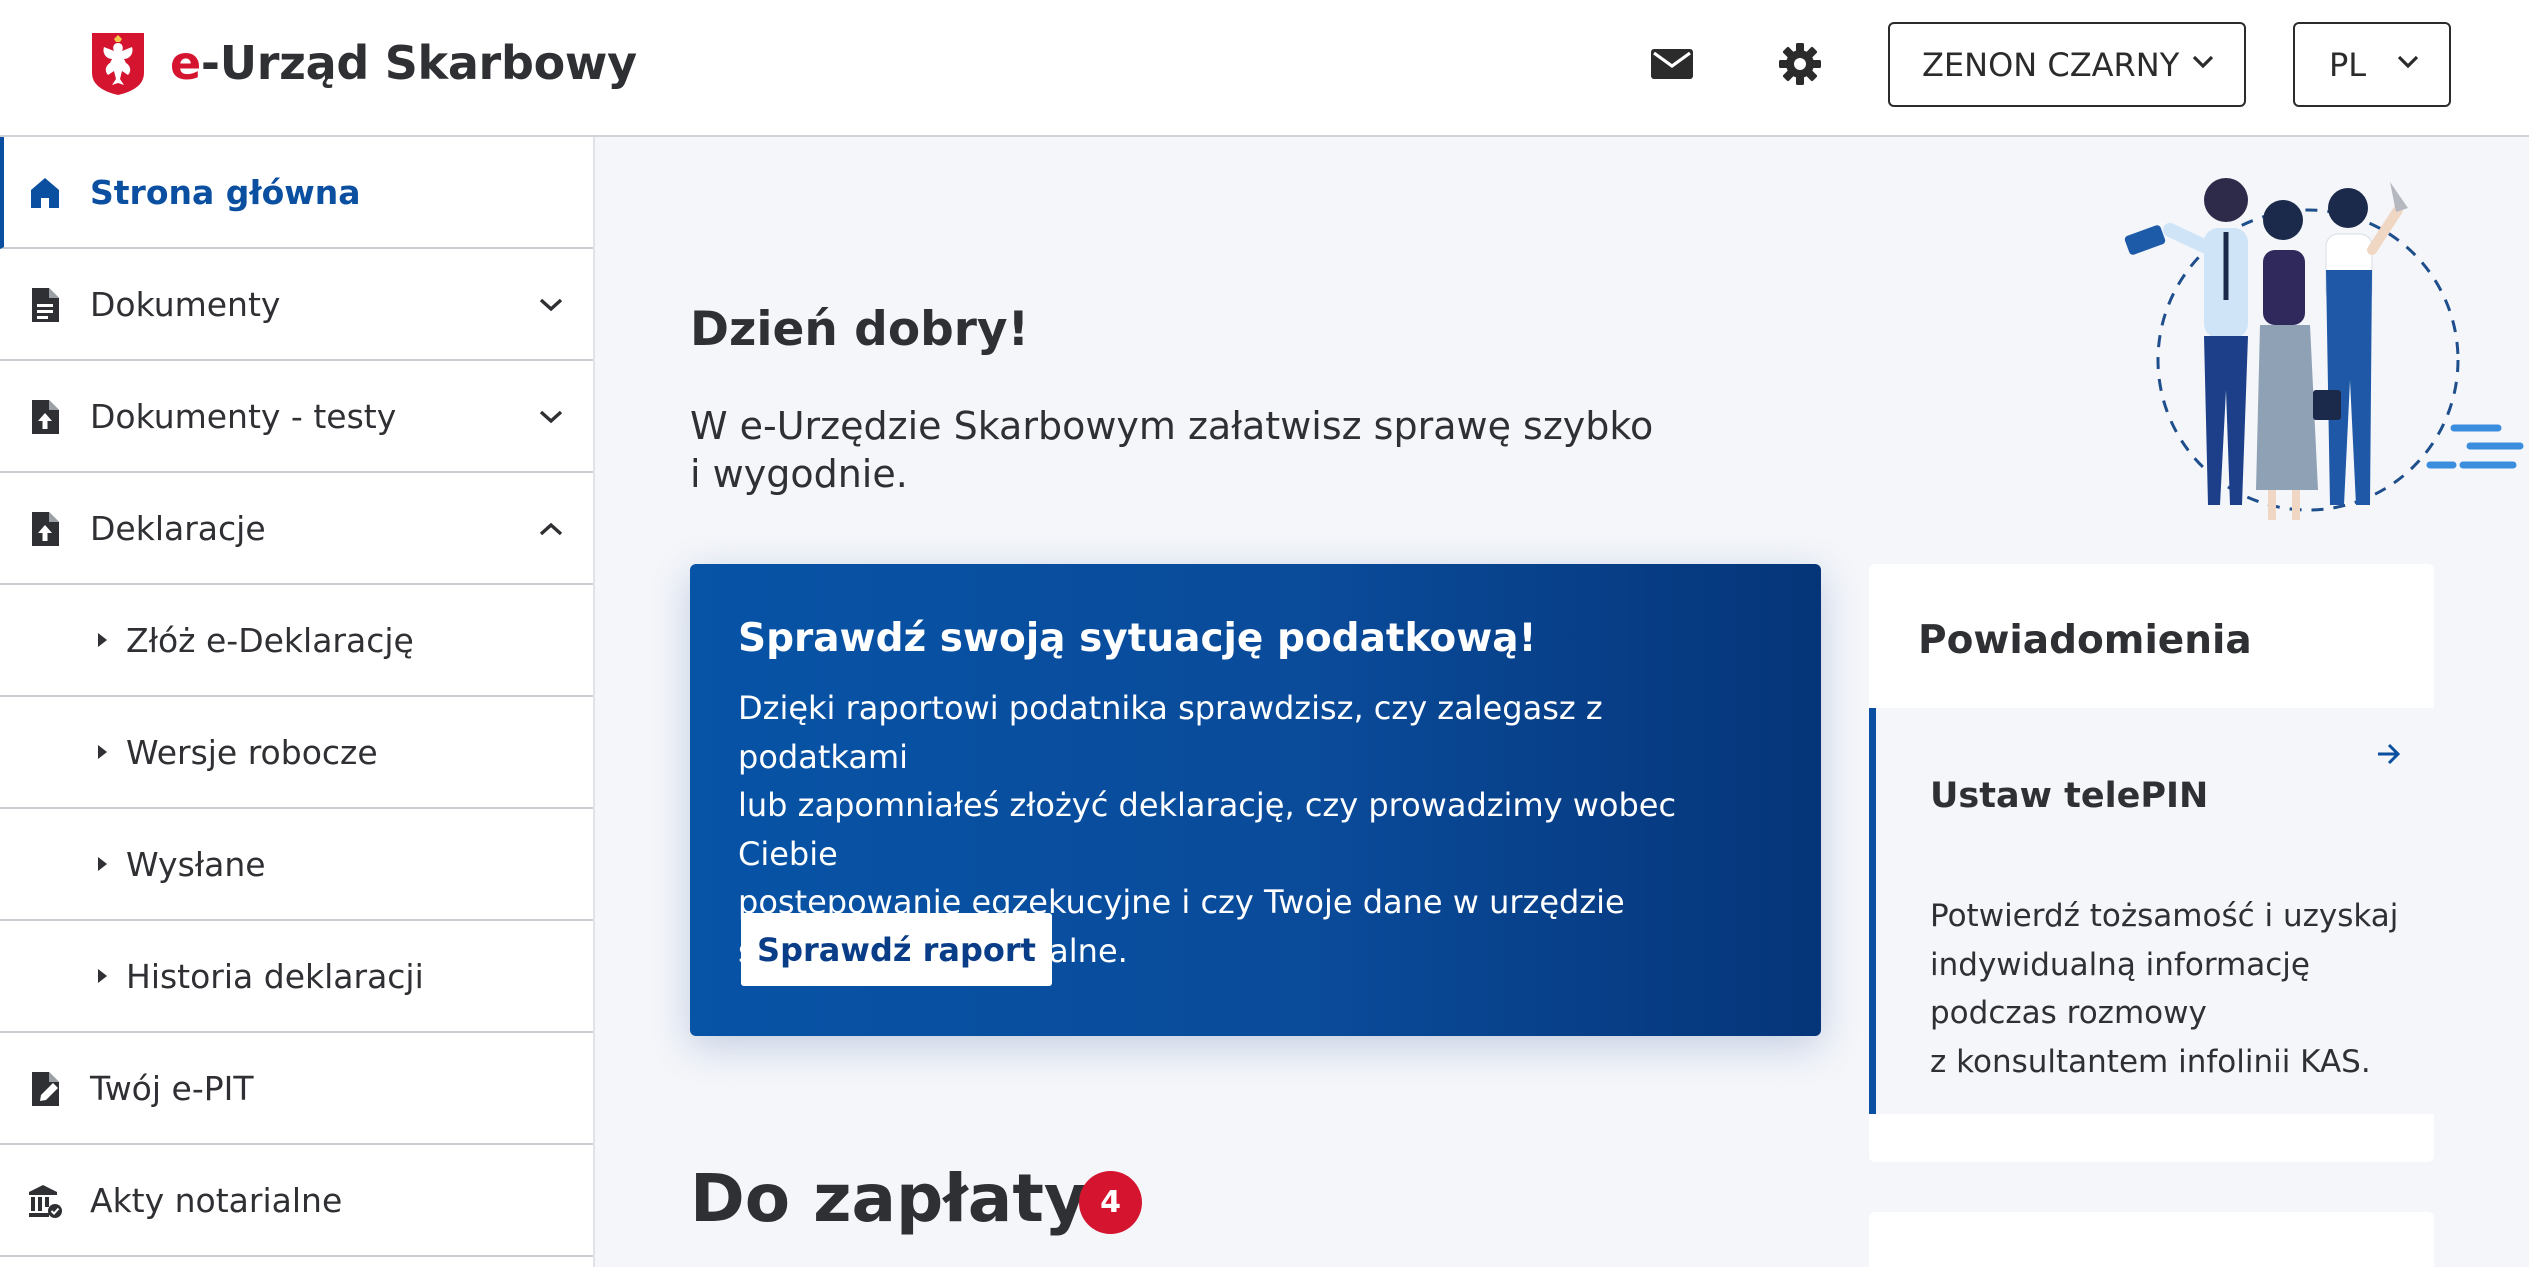  What do you see at coordinates (118, 64) in the screenshot?
I see `polish-eagle-emblem-icon` at bounding box center [118, 64].